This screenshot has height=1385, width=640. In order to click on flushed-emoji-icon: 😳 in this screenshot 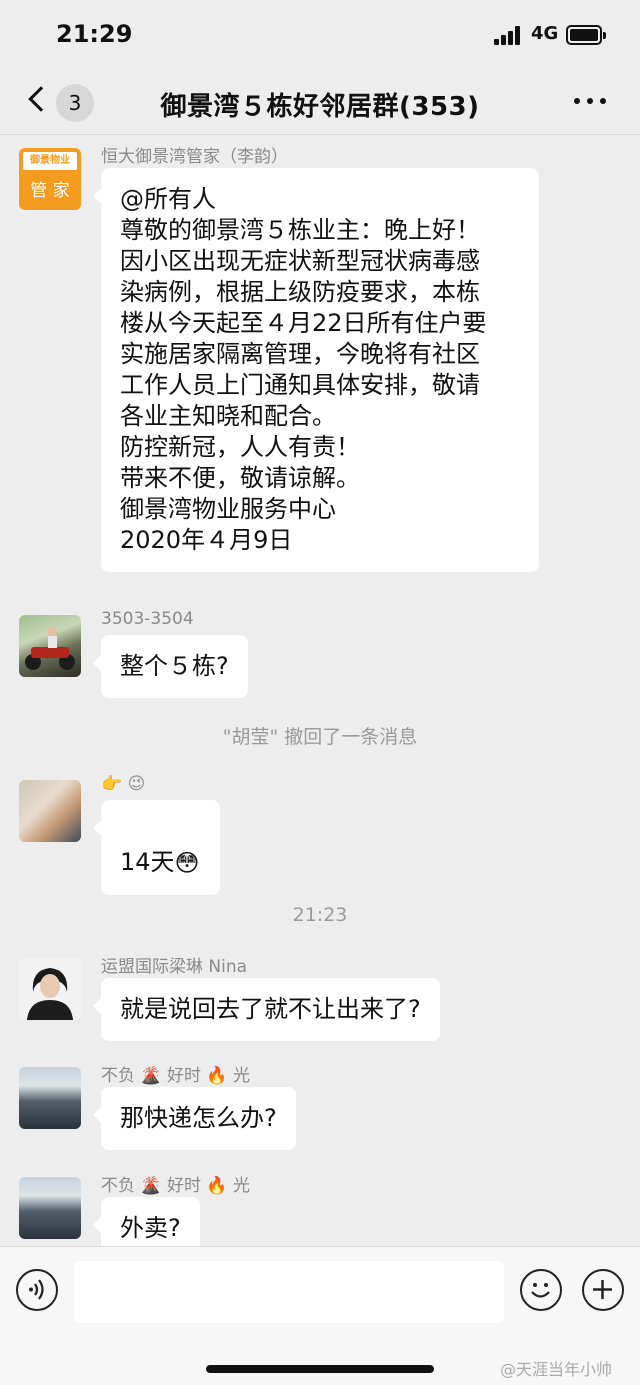, I will do `click(187, 862)`.